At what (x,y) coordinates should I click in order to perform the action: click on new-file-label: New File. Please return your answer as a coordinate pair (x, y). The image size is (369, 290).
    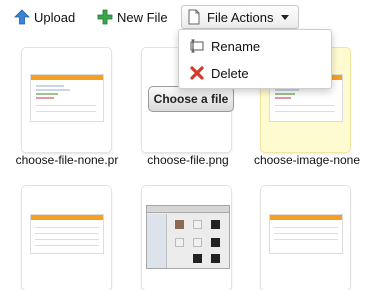
    Looking at the image, I should click on (142, 17).